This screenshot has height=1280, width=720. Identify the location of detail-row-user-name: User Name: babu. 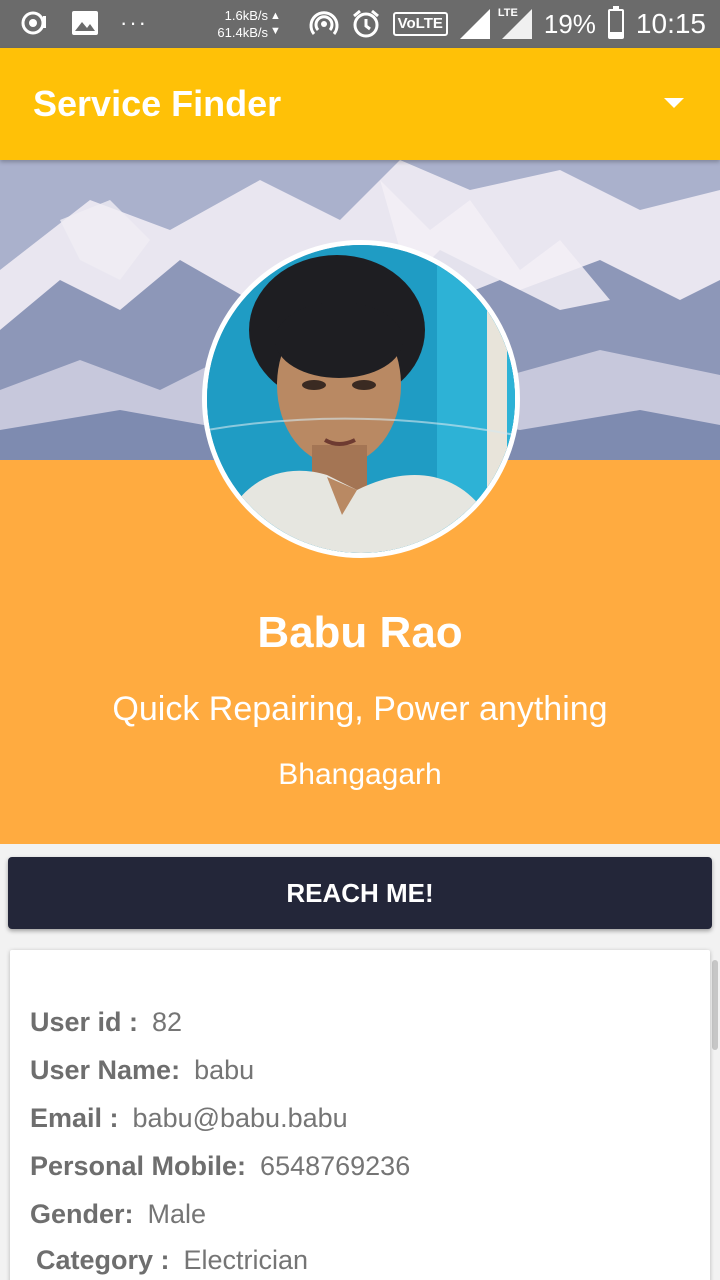
(142, 1070).